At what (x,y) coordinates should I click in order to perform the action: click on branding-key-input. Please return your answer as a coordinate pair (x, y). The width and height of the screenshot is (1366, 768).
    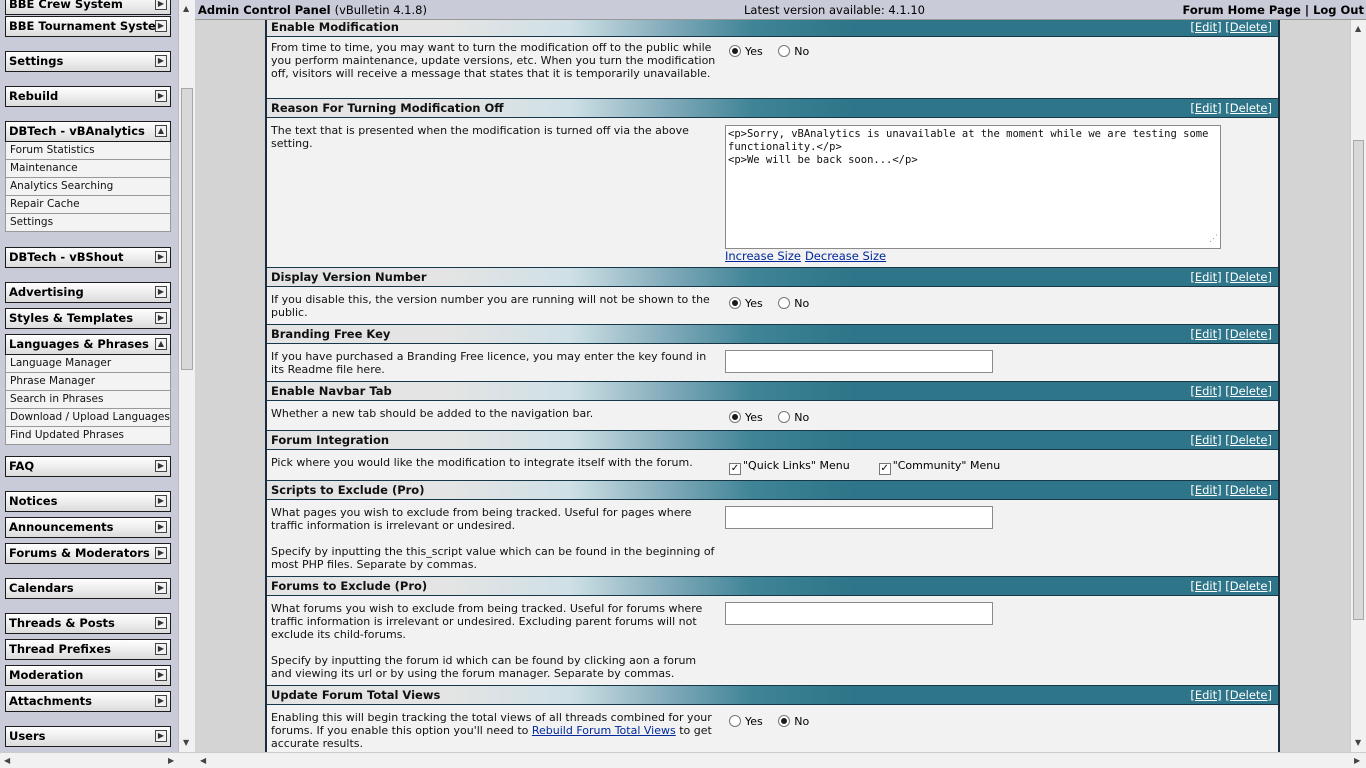
    Looking at the image, I should click on (859, 361).